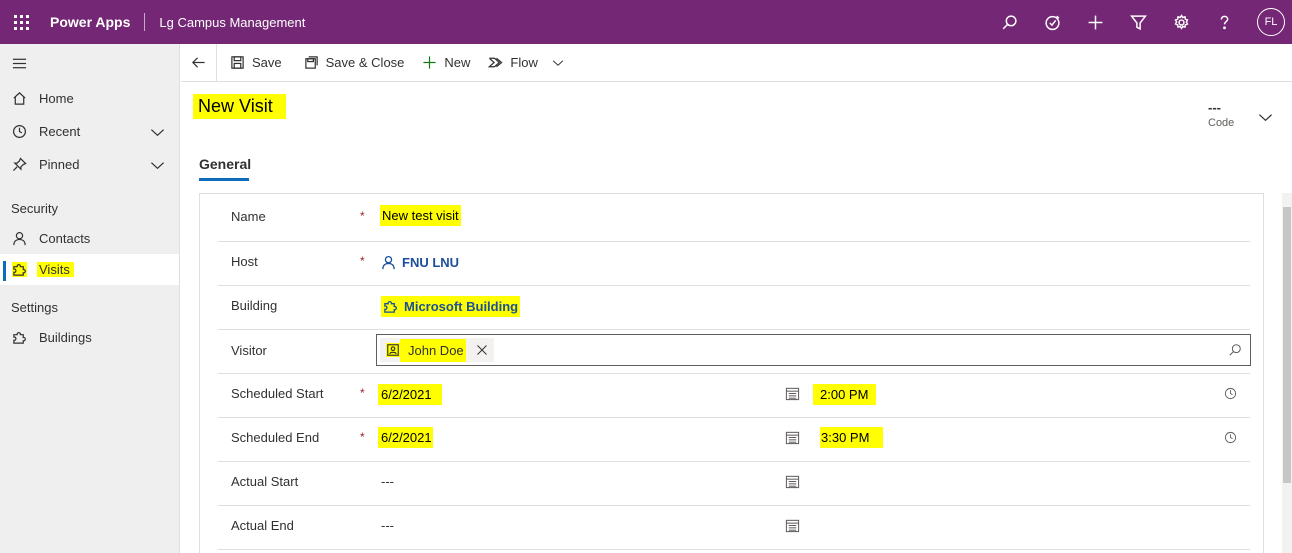  Describe the element at coordinates (387, 481) in the screenshot. I see `actual-start-date-input: ---` at that location.